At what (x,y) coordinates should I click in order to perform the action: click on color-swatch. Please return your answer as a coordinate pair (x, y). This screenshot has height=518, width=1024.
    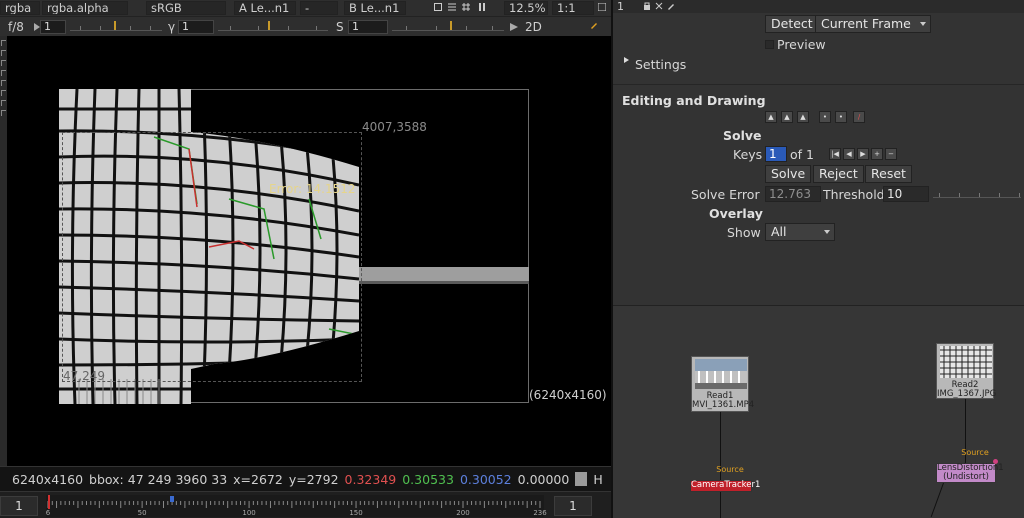
    Looking at the image, I should click on (581, 479).